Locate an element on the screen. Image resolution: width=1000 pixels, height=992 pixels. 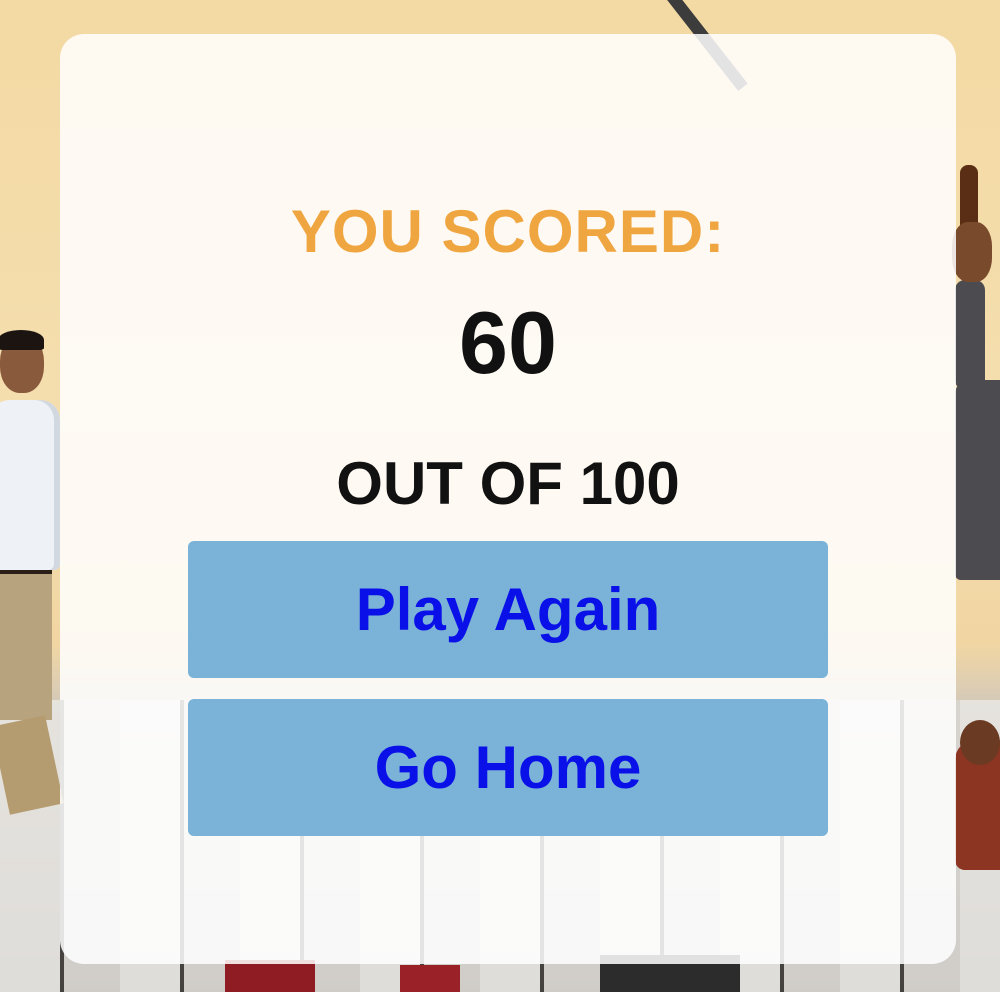
play-again-button: Play Again is located at coordinates (508, 609).